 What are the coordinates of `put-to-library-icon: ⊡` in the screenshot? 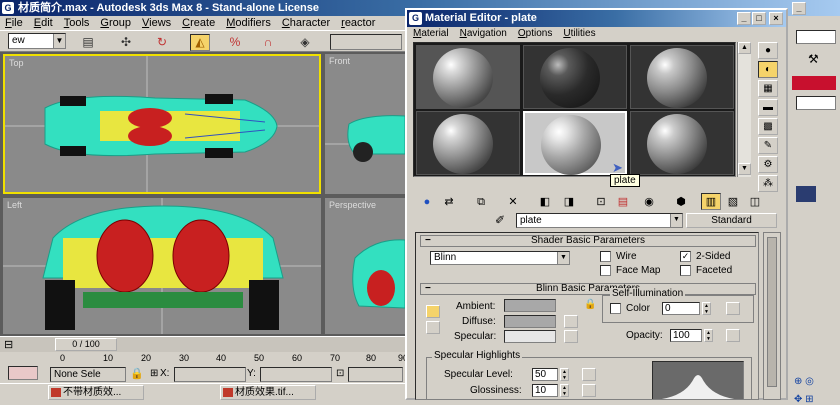 It's located at (601, 201).